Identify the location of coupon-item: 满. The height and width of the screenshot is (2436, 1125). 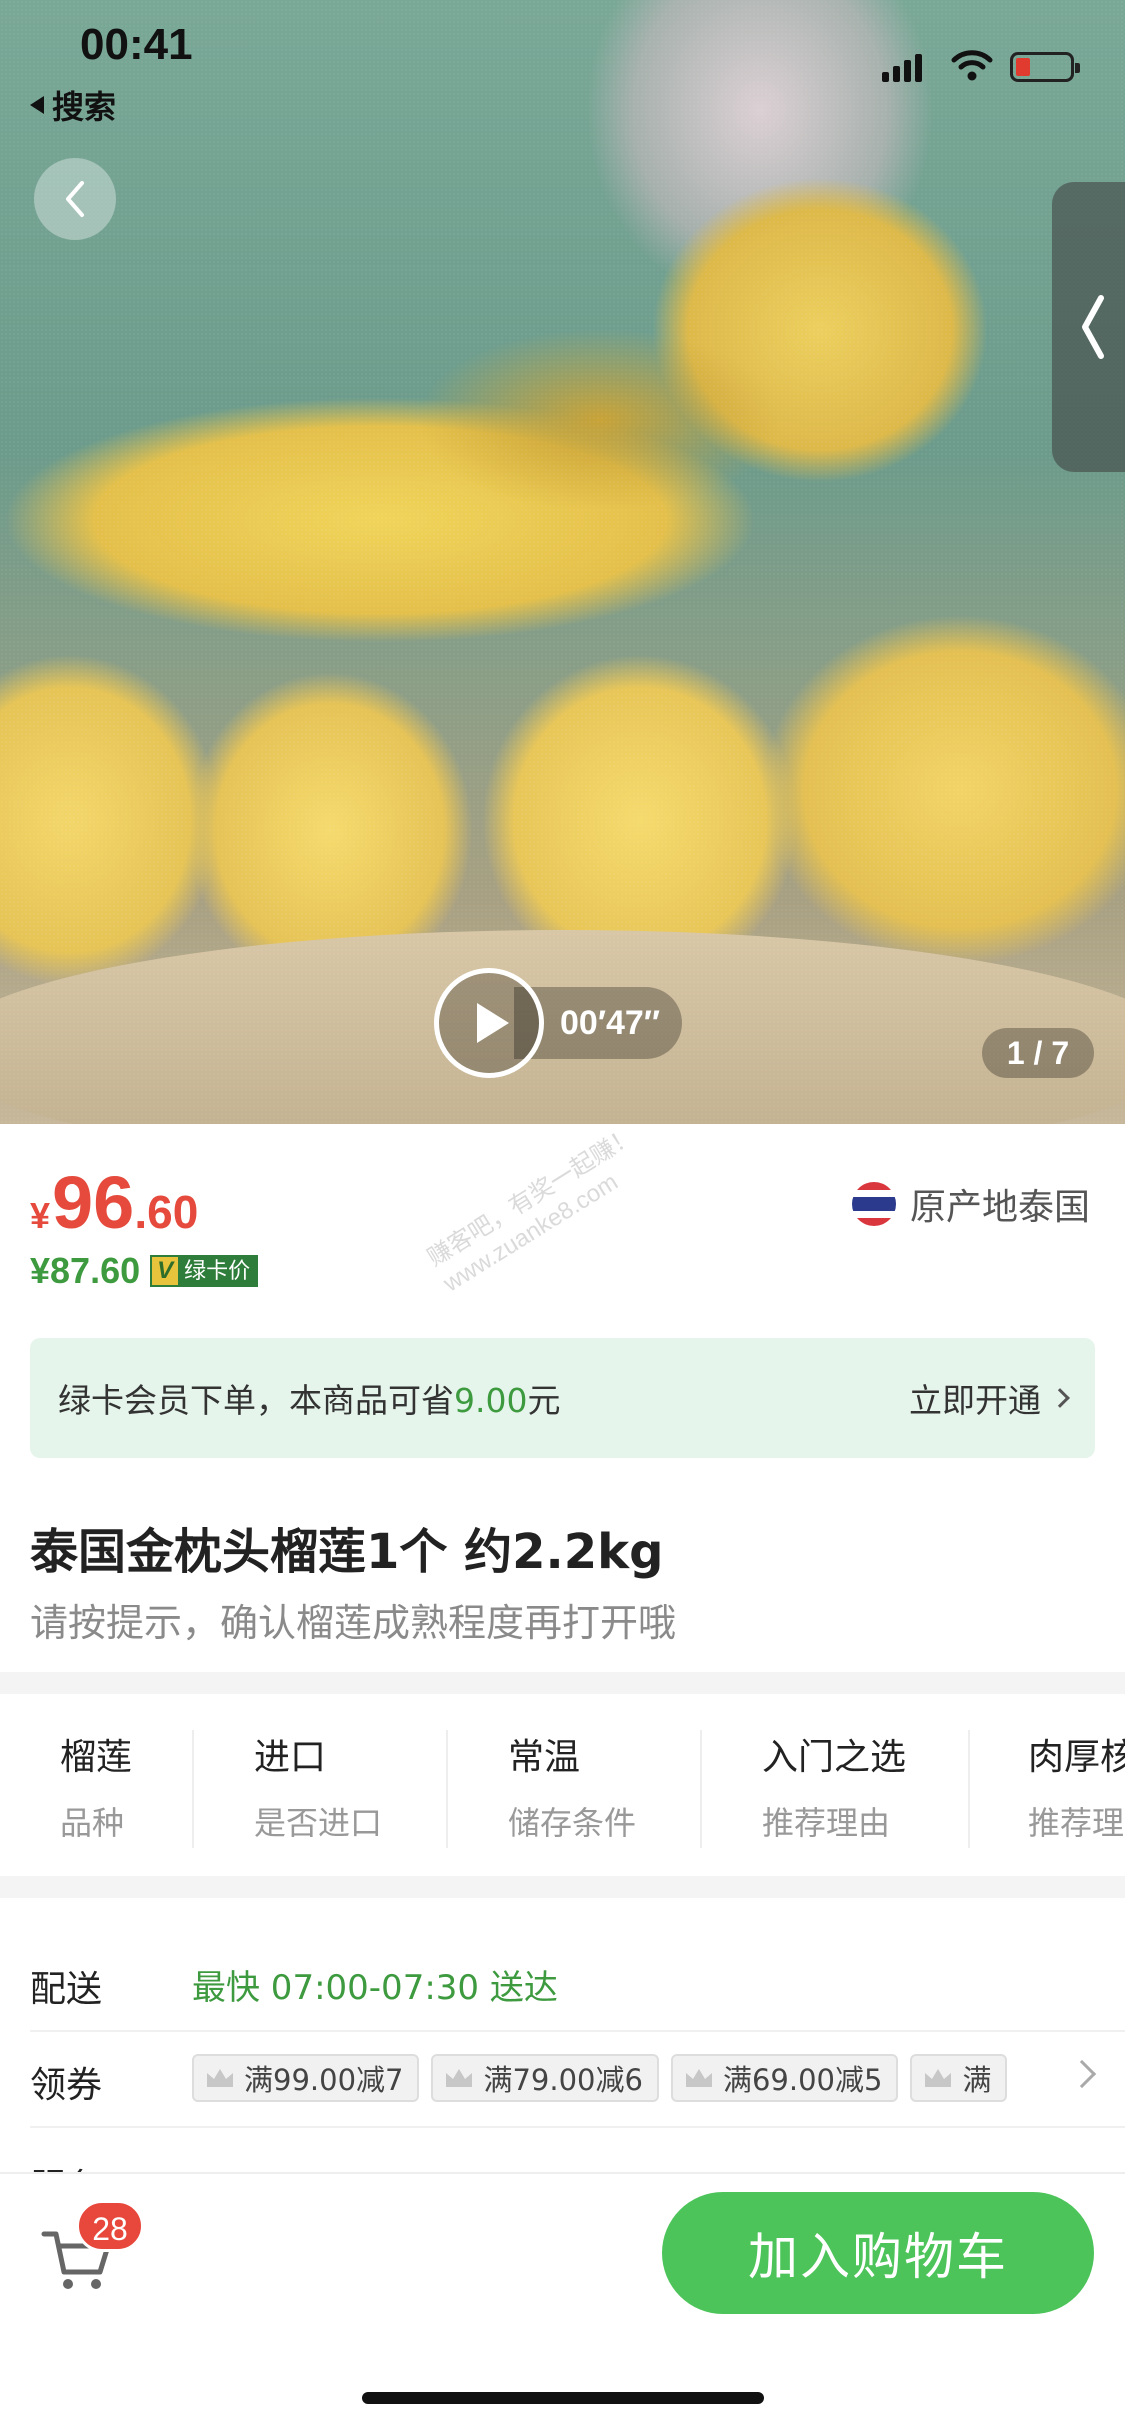
(959, 2078).